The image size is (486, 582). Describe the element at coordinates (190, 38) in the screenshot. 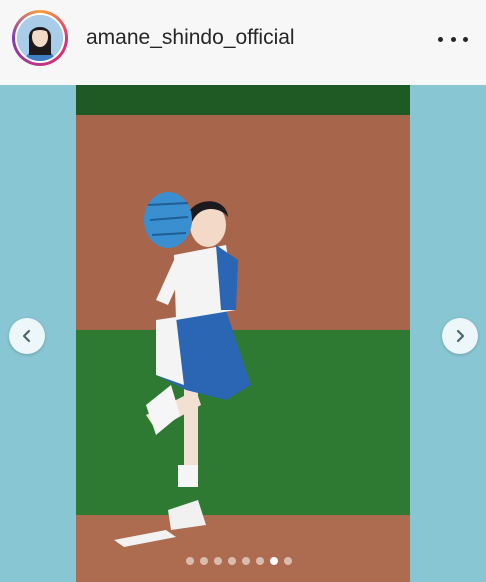

I see `username: amane_shindo_official` at that location.